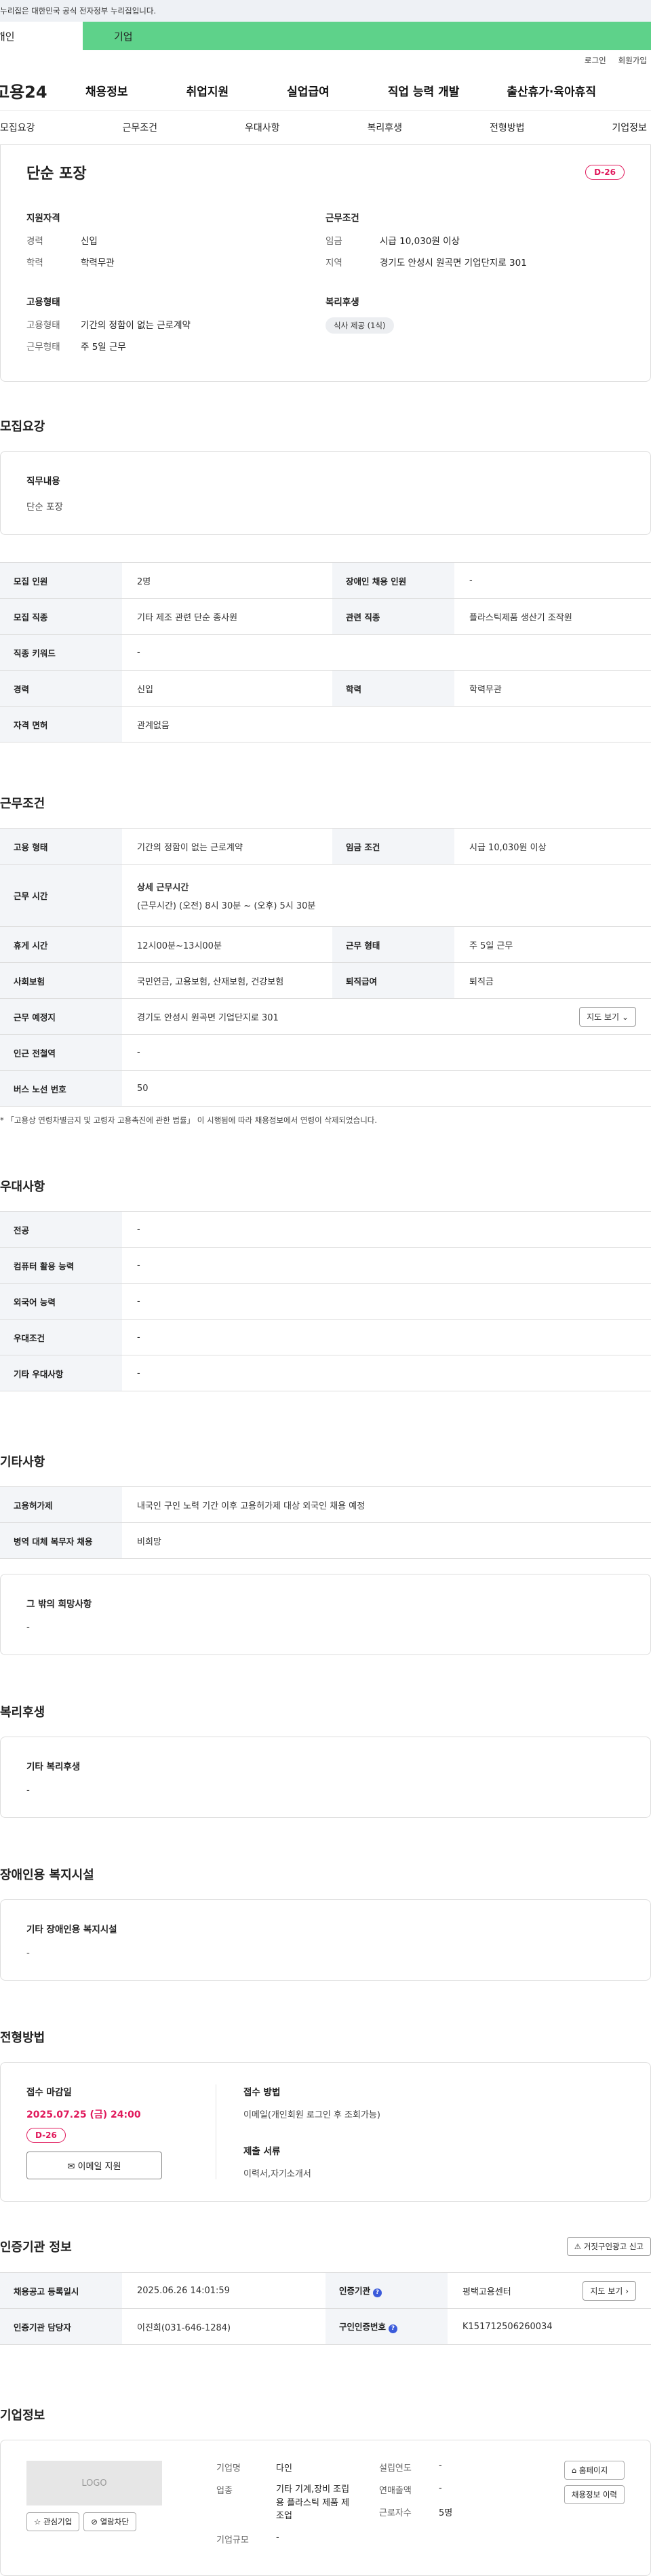  What do you see at coordinates (595, 60) in the screenshot?
I see `login-link: 로그인` at bounding box center [595, 60].